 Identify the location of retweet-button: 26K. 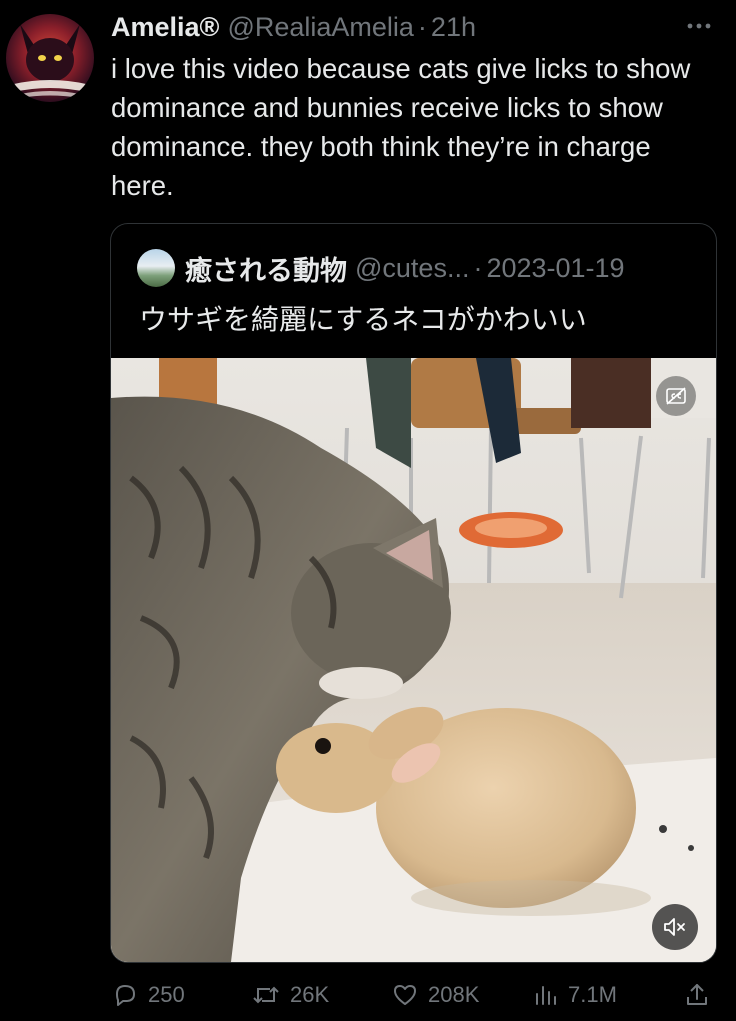
(289, 995).